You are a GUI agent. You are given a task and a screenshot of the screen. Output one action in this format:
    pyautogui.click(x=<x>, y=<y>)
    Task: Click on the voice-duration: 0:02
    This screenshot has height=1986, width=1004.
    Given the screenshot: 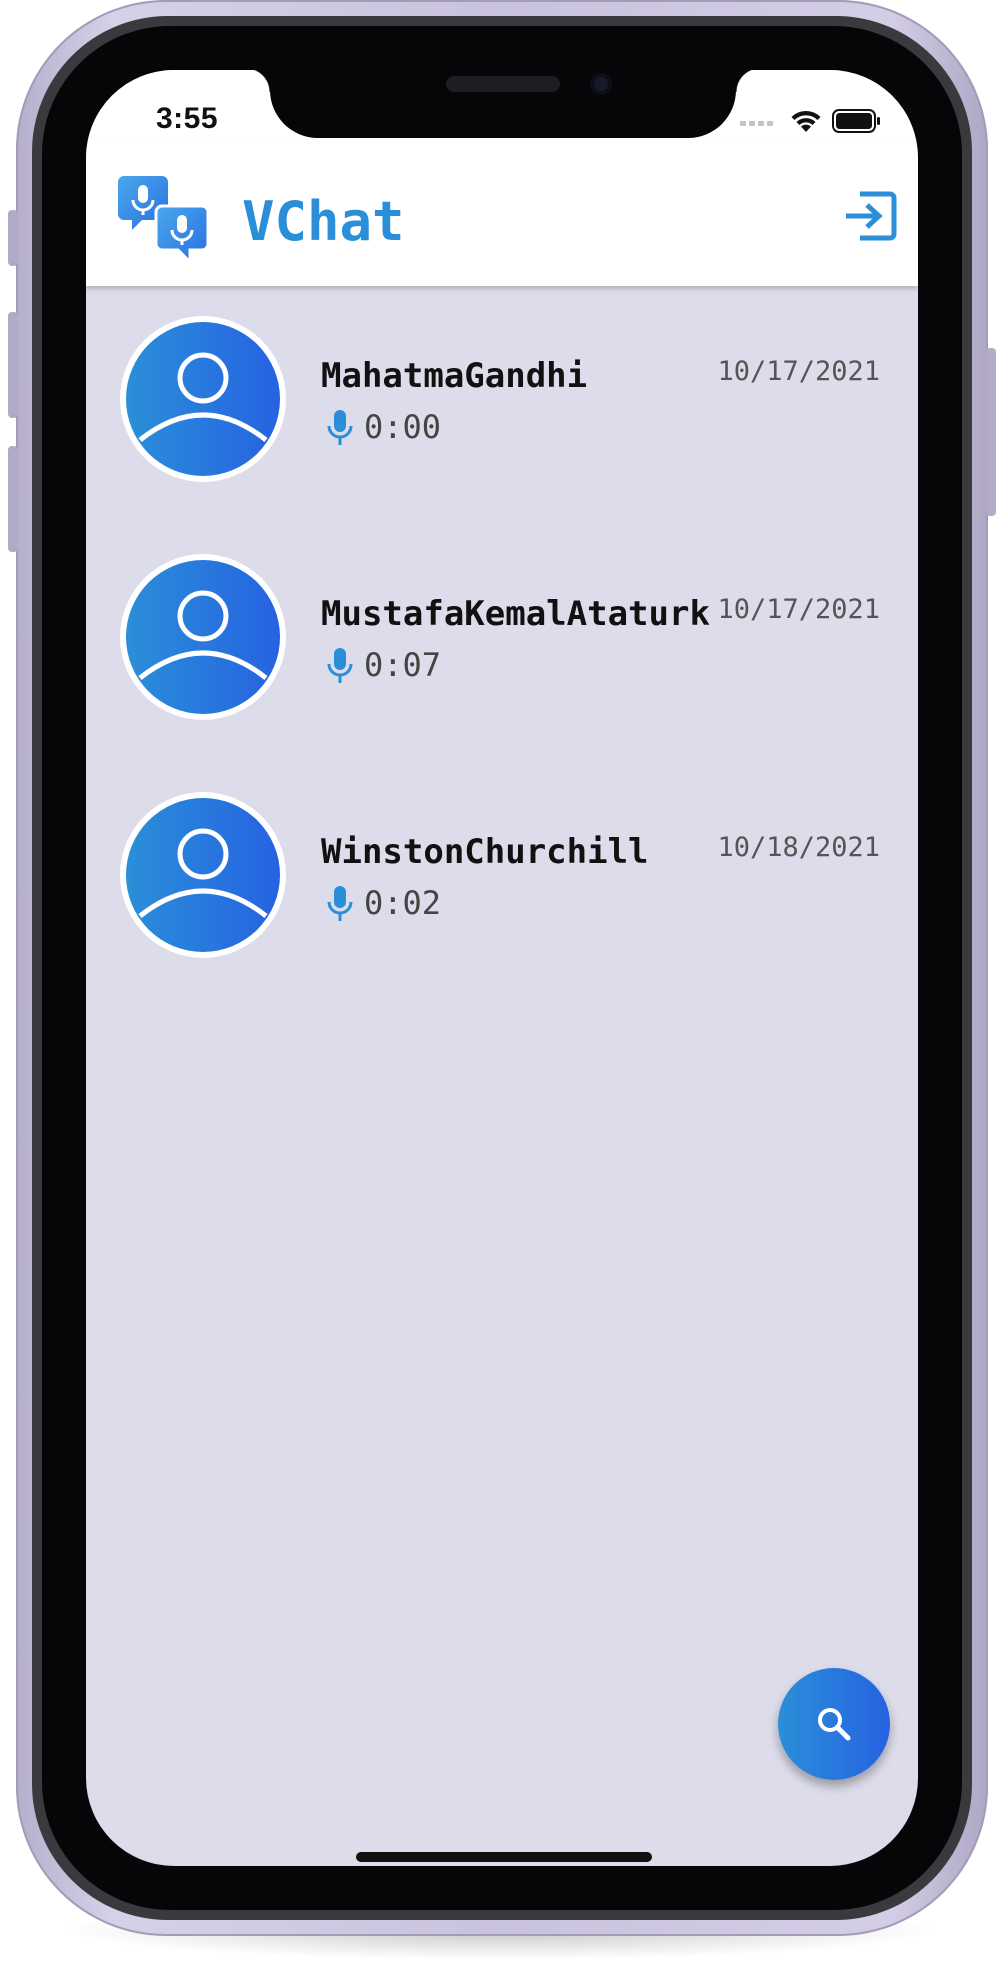 What is the action you would take?
    pyautogui.click(x=383, y=903)
    